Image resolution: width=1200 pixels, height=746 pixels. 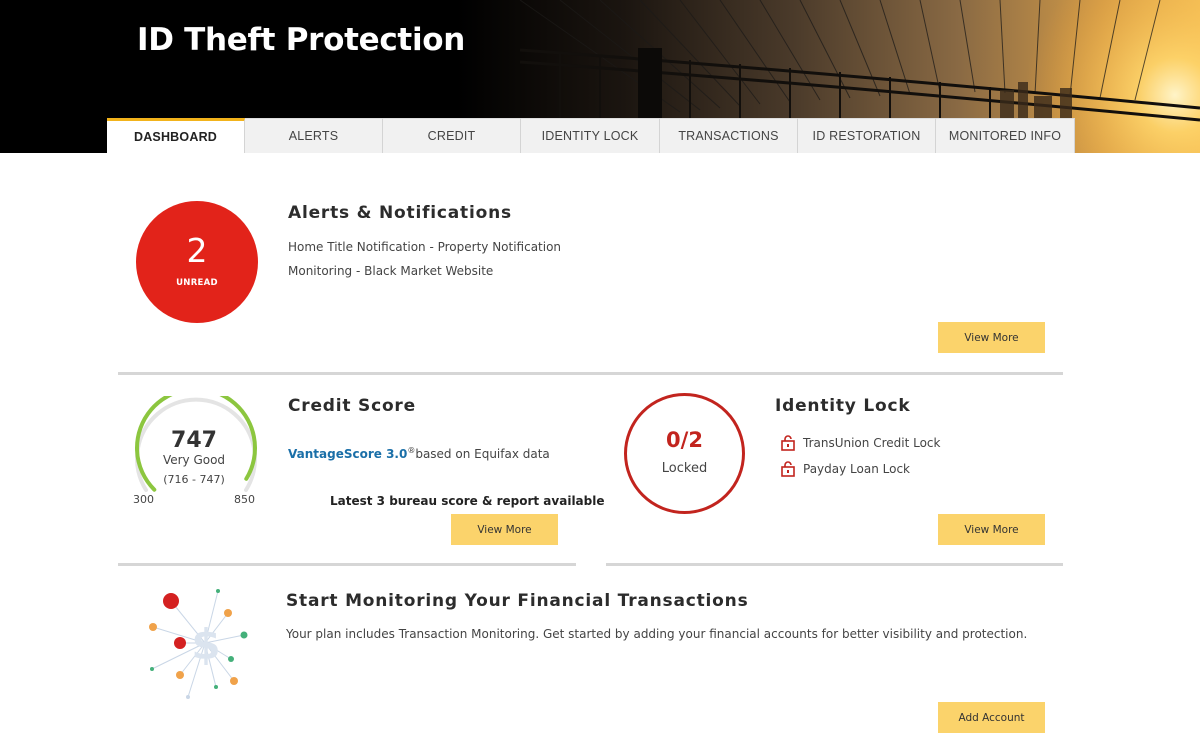 I want to click on alert-item: Monitoring - Black Market Website, so click(x=390, y=271).